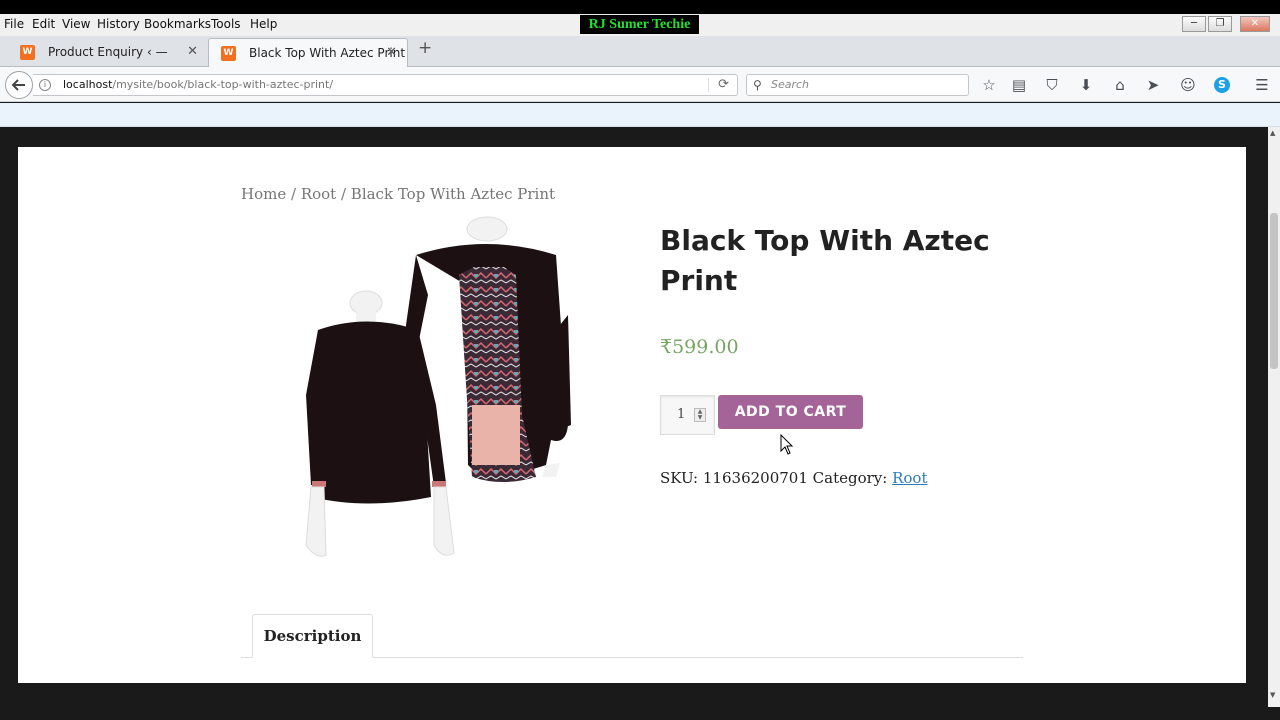  What do you see at coordinates (723, 85) in the screenshot?
I see `reload-icon: ⟳` at bounding box center [723, 85].